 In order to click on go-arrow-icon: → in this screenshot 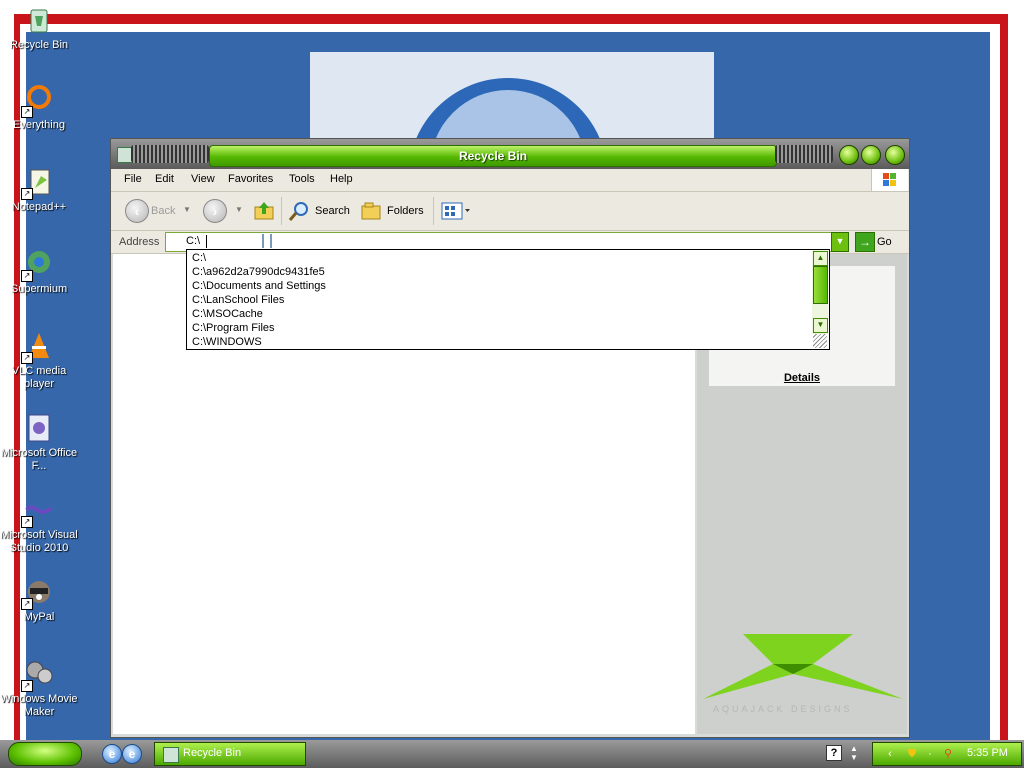, I will do `click(865, 242)`.